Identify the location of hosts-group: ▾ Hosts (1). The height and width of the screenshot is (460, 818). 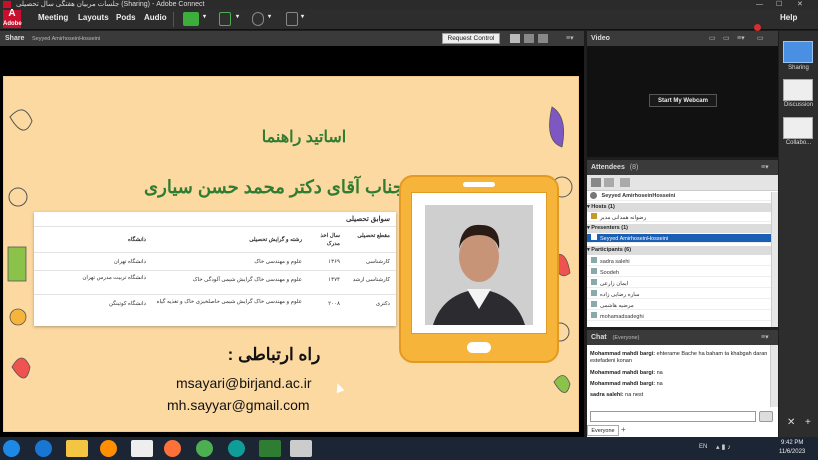
(679, 207).